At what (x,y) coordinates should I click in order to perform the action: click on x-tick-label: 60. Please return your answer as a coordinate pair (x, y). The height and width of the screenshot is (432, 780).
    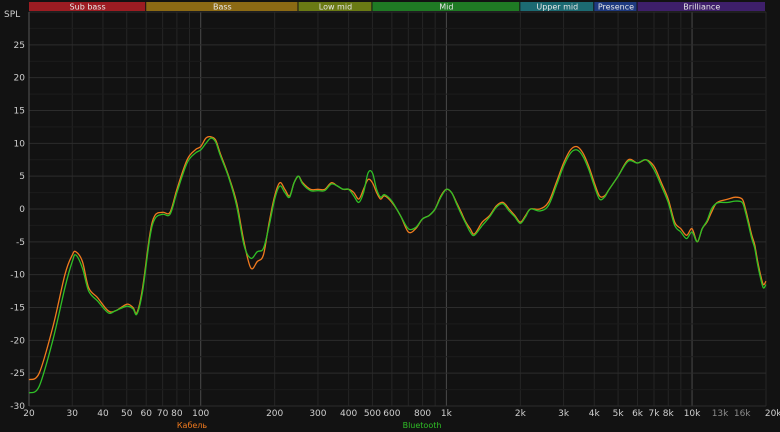
    Looking at the image, I should click on (146, 414).